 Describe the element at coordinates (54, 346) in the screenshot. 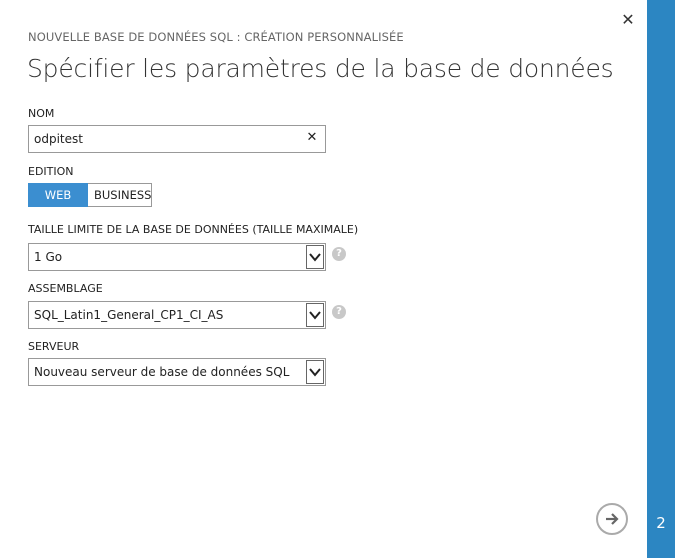

I see `server-label: SERVEUR` at that location.